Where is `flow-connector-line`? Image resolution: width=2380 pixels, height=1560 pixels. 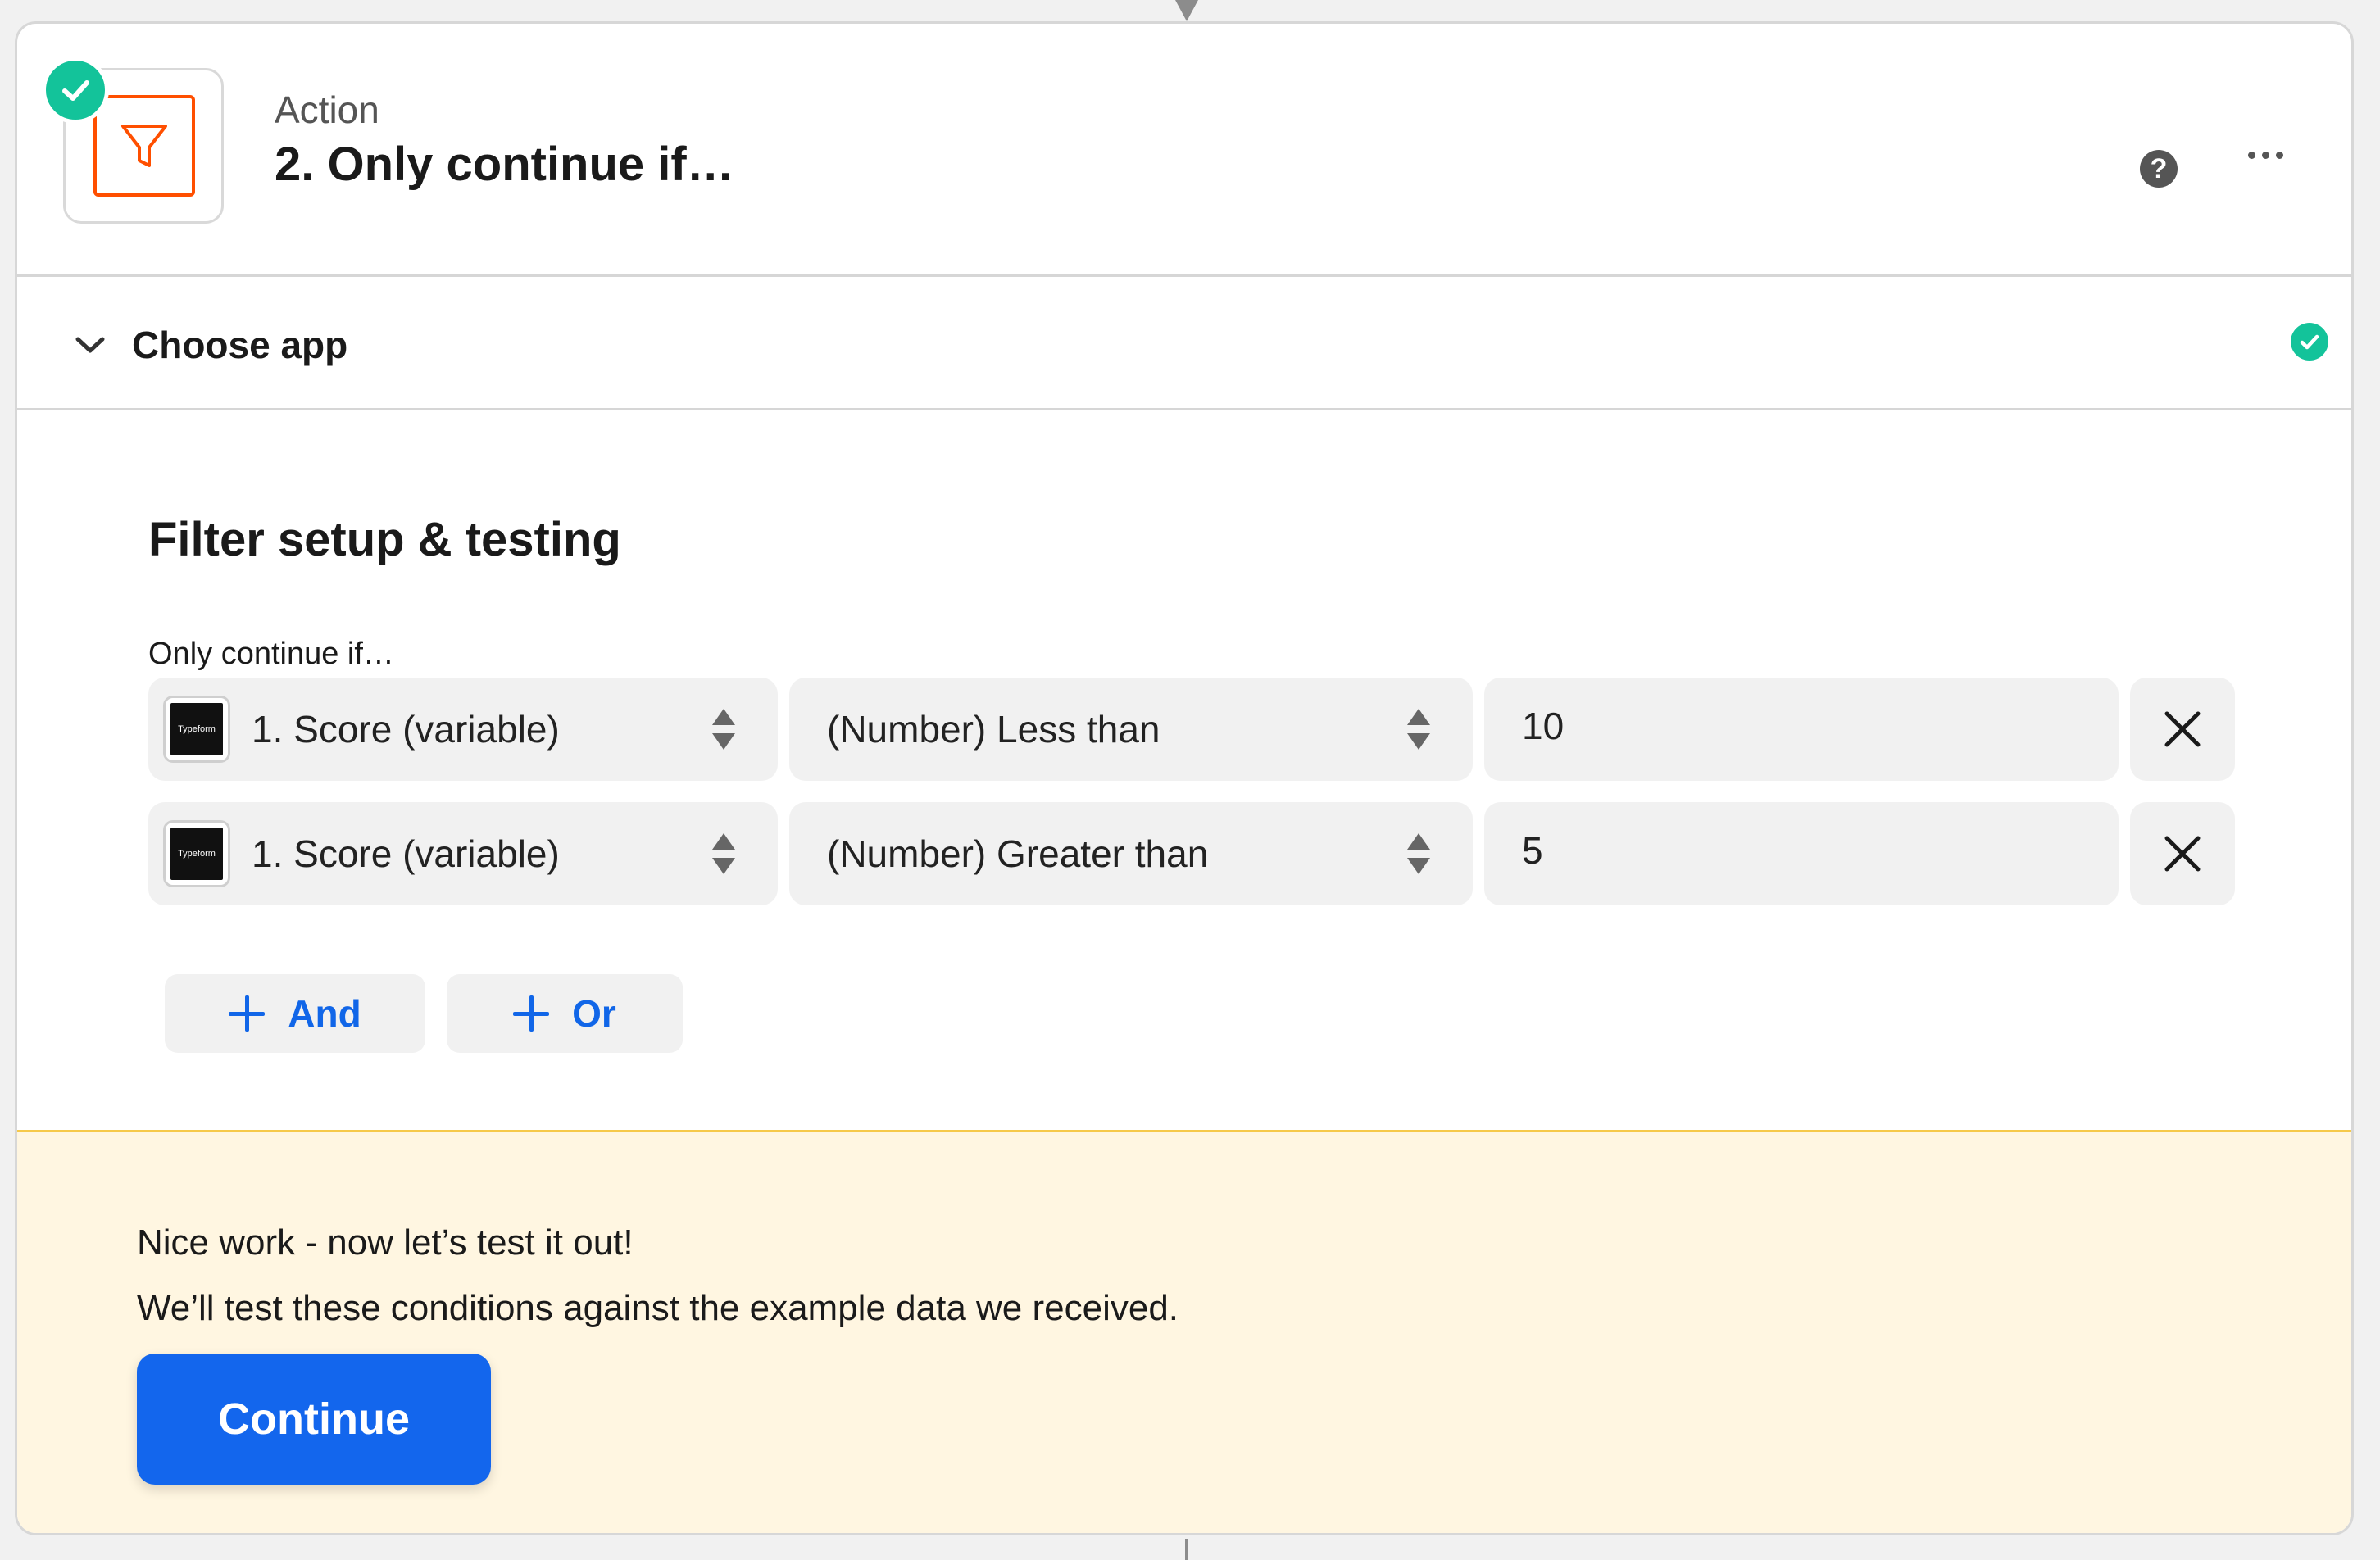
flow-connector-line is located at coordinates (1186, 1550).